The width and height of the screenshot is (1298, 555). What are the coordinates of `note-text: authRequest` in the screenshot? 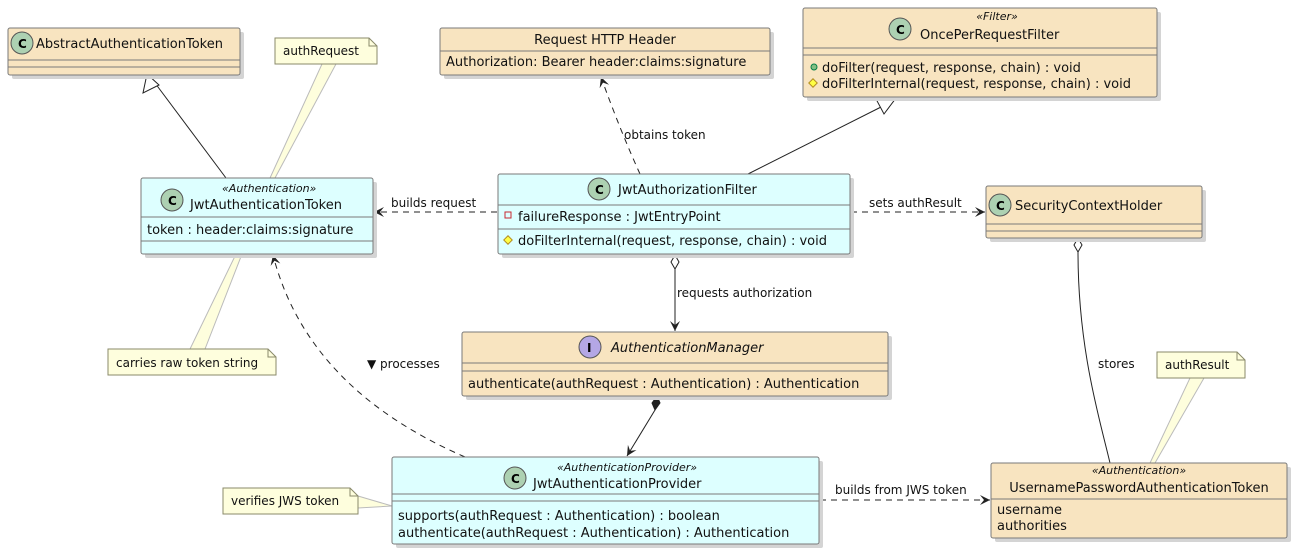 It's located at (321, 51).